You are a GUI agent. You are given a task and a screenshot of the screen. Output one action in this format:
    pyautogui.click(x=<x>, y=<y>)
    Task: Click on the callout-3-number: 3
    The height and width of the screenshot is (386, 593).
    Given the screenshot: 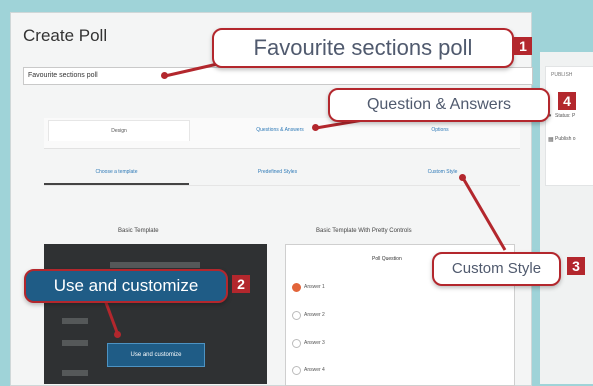 What is the action you would take?
    pyautogui.click(x=576, y=266)
    